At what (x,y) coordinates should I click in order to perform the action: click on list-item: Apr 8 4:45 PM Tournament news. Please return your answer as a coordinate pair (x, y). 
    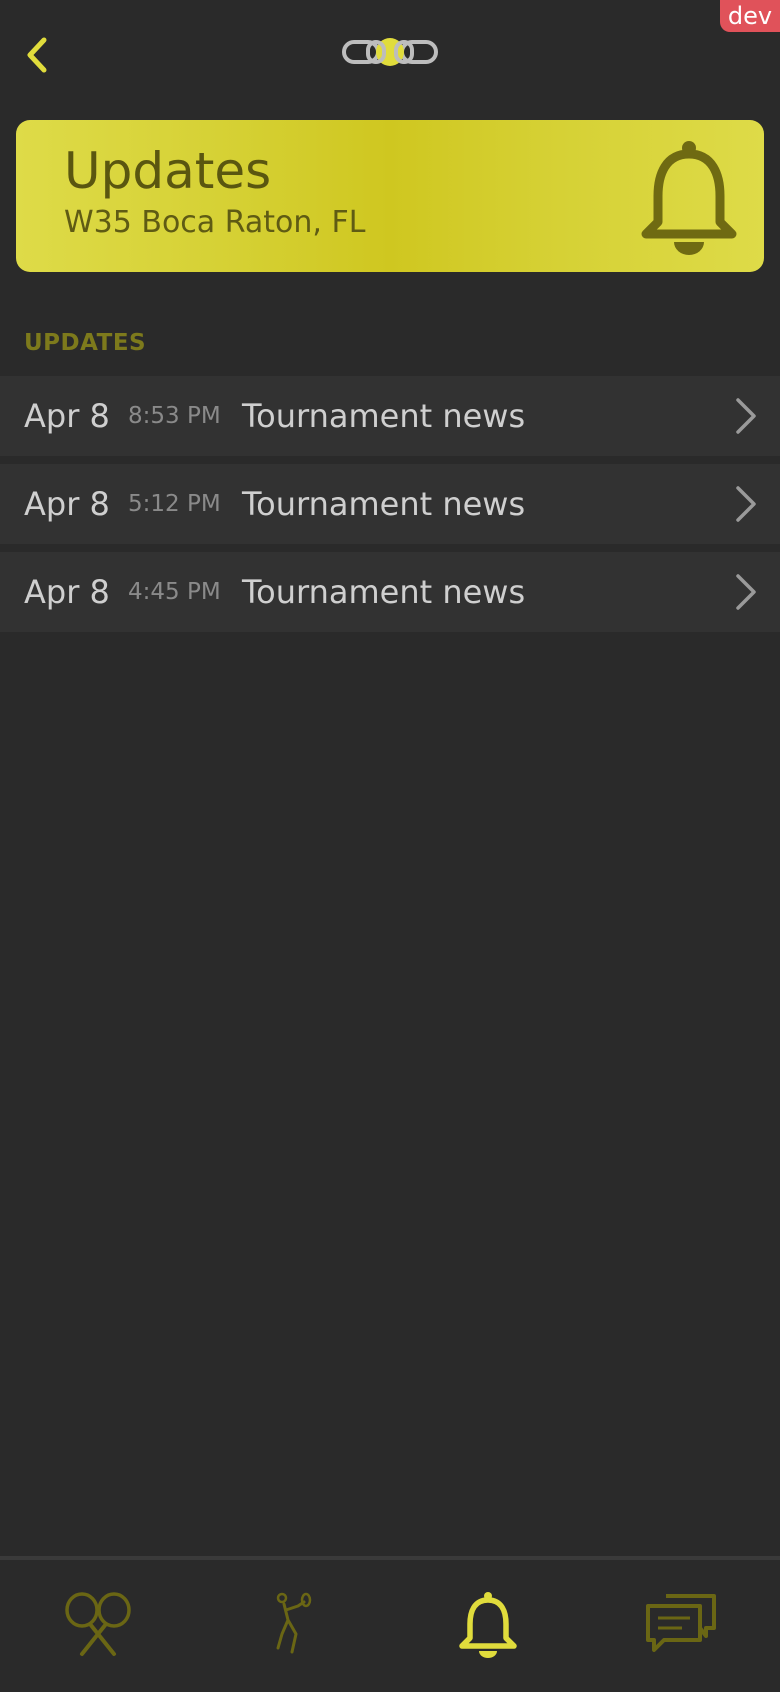
    Looking at the image, I should click on (390, 592).